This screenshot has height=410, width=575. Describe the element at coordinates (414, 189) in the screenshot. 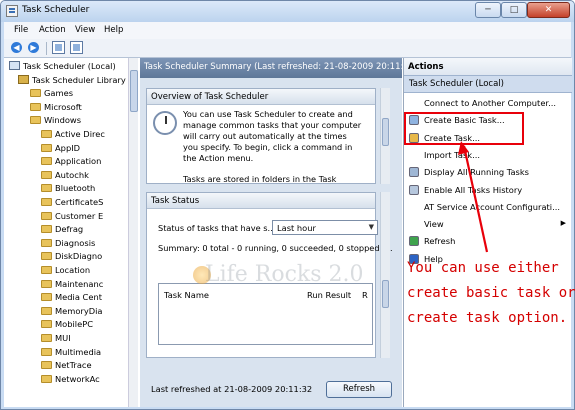

I see `history-icon` at that location.